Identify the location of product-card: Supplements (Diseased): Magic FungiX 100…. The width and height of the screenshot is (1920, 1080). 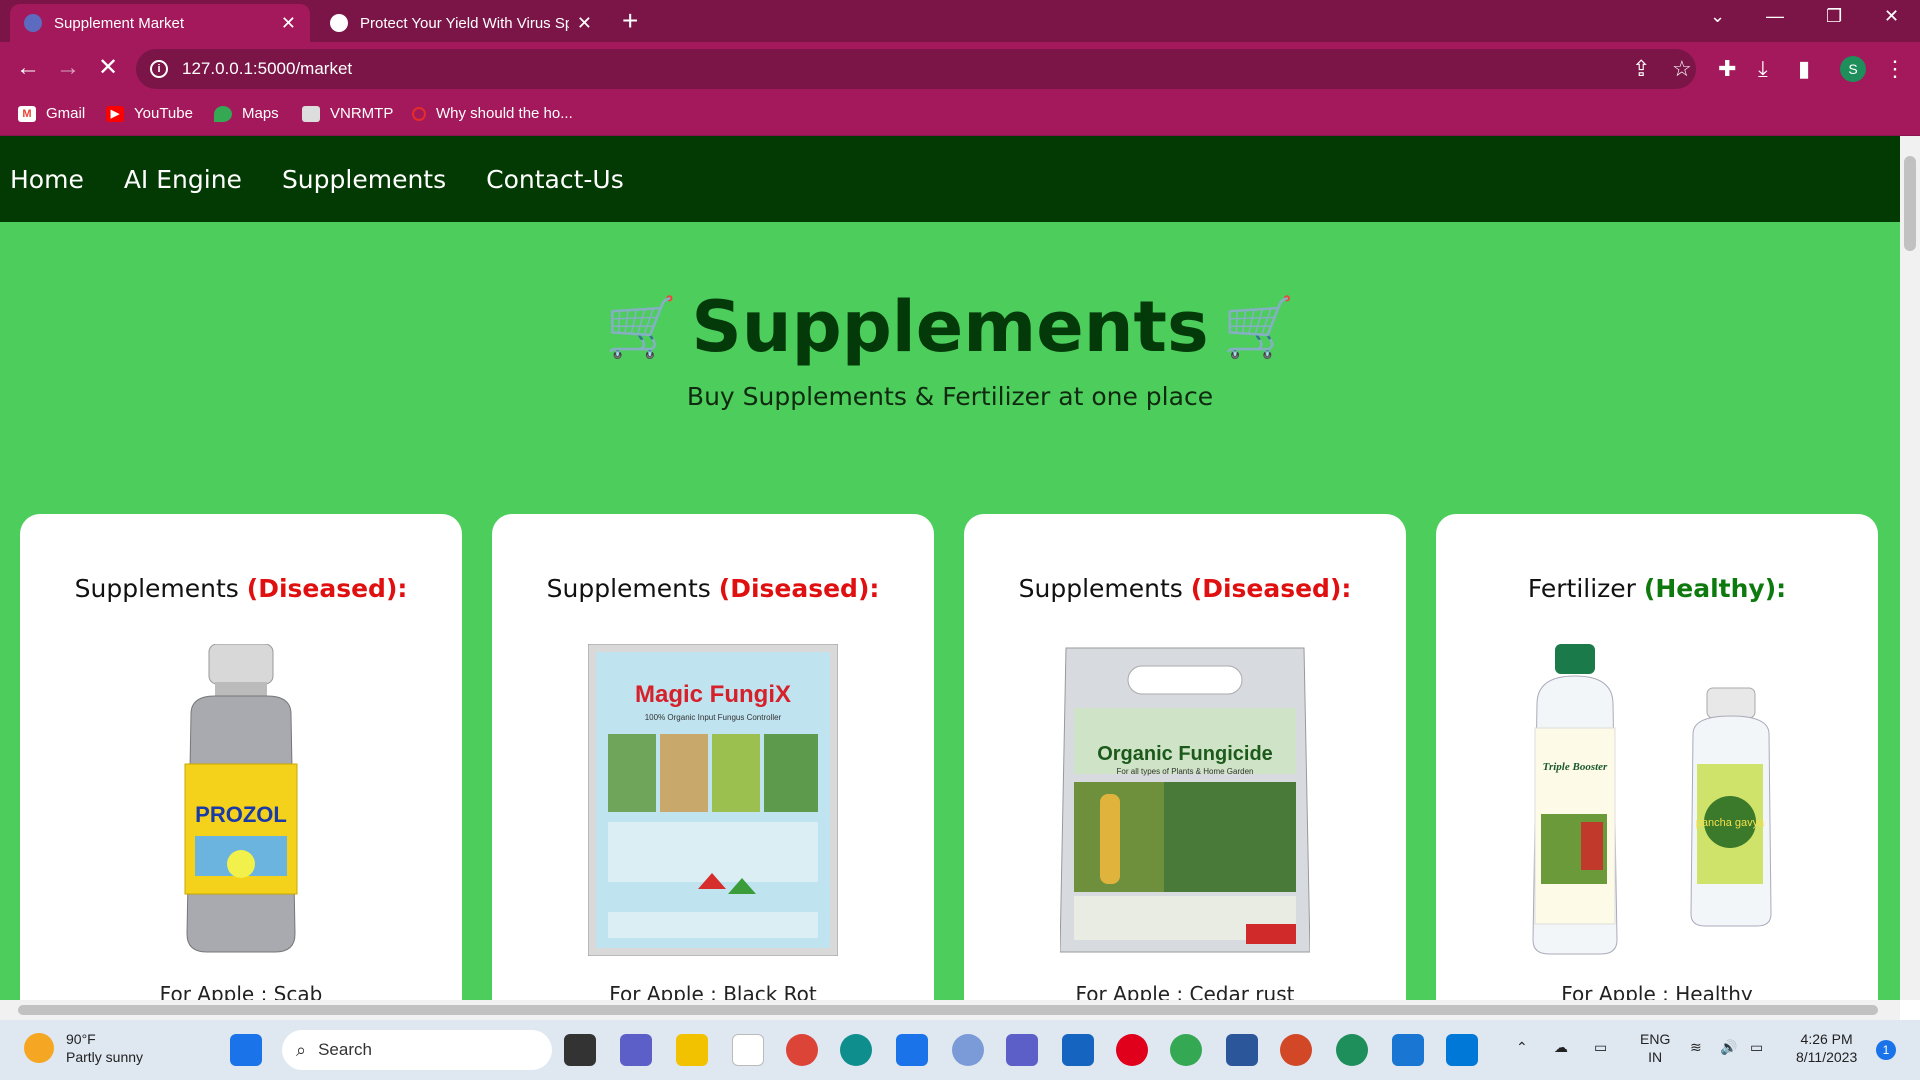
(713, 757).